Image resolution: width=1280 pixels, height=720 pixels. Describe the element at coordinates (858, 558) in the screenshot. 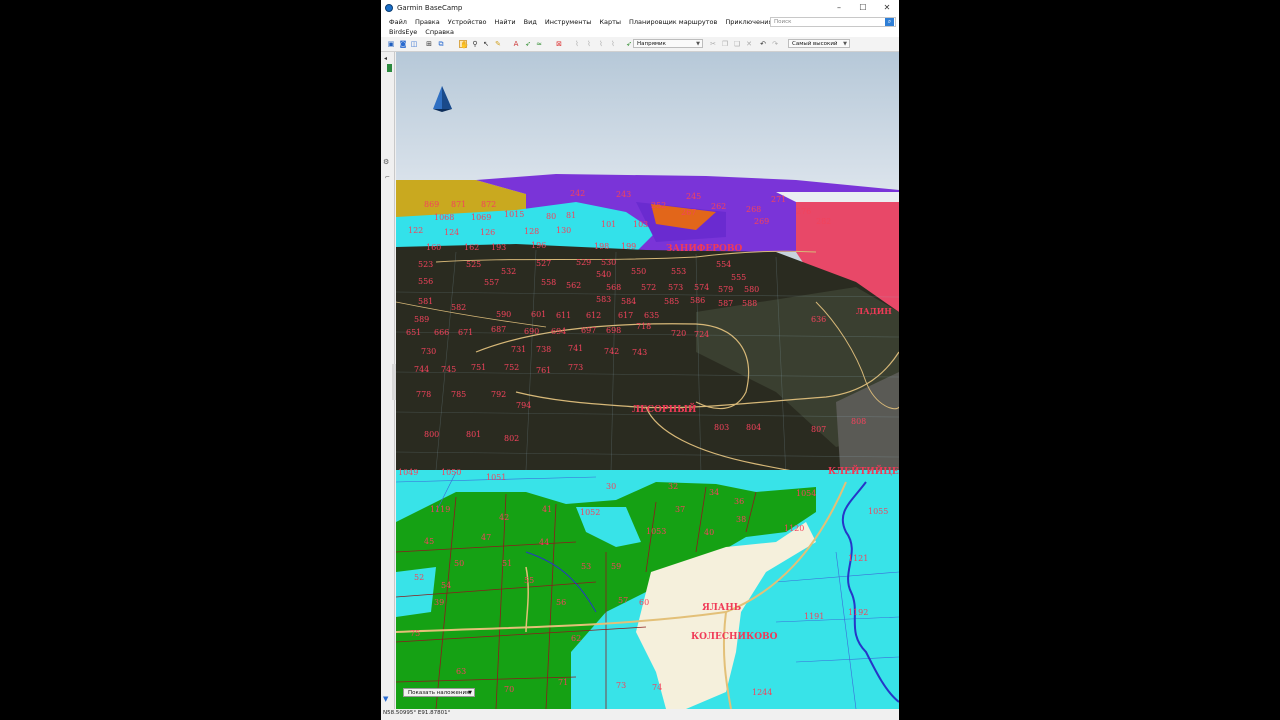

I see `plot-label: 1121` at that location.